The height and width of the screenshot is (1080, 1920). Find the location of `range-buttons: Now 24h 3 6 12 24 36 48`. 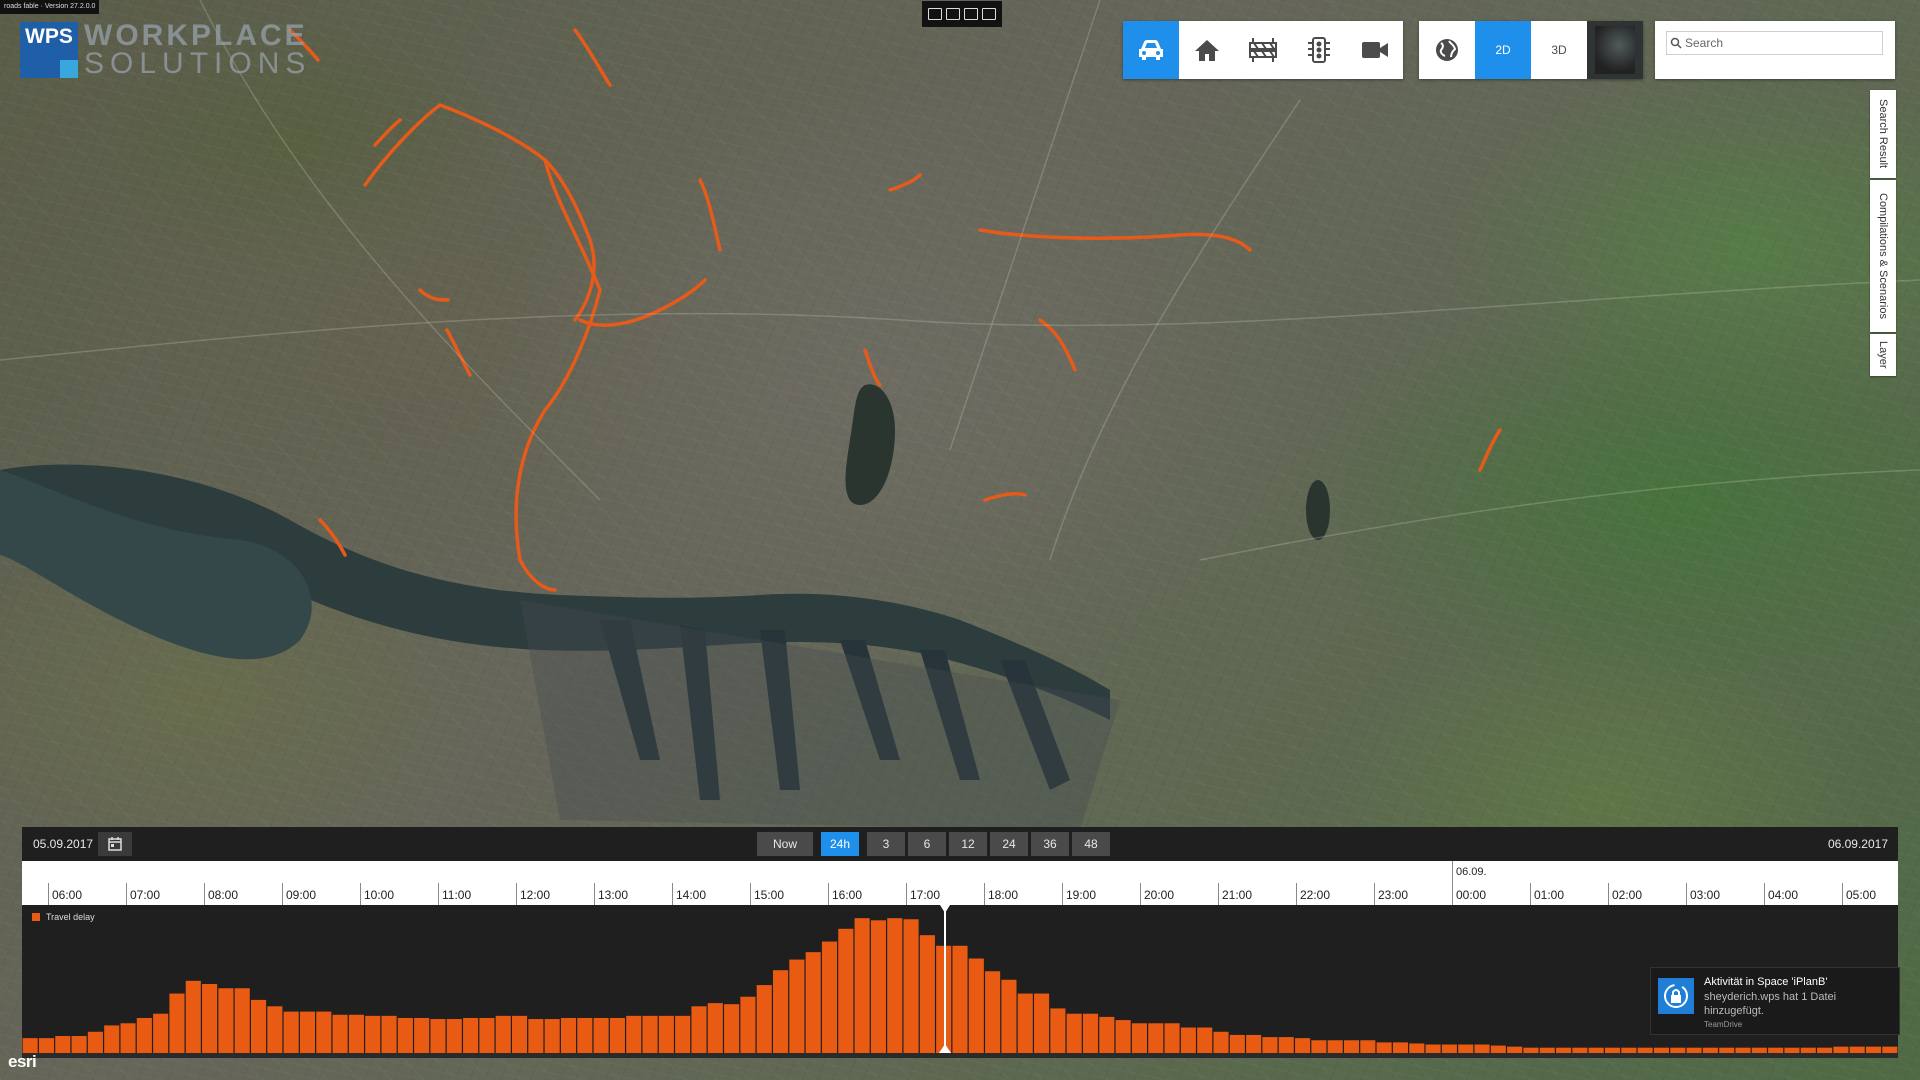

range-buttons: Now 24h 3 6 12 24 36 48 is located at coordinates (935, 844).